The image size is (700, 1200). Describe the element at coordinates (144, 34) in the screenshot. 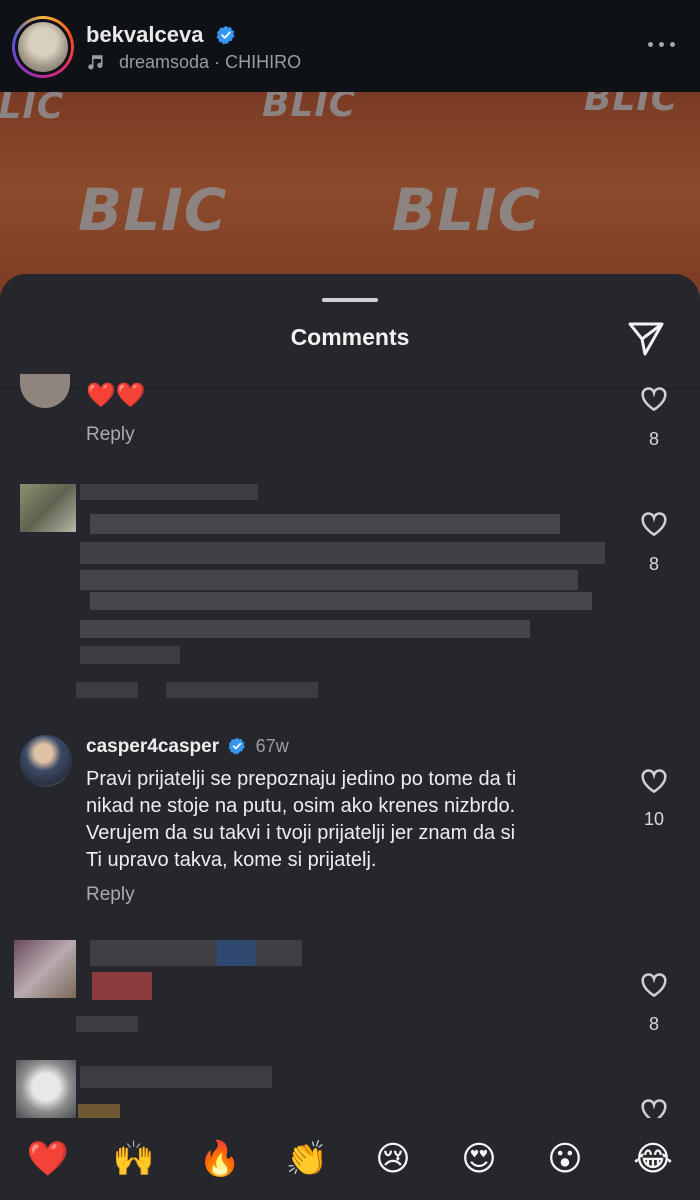

I see `post-author-username: bekvalceva` at that location.